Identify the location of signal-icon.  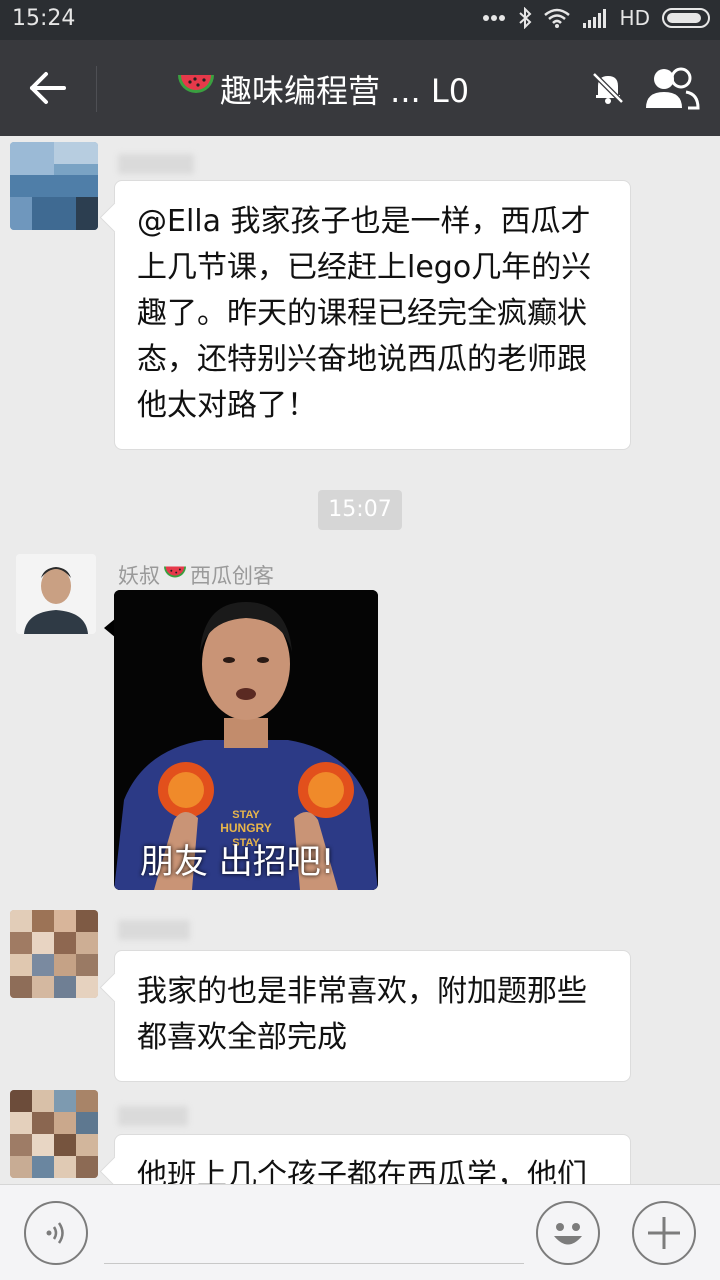
(594, 18).